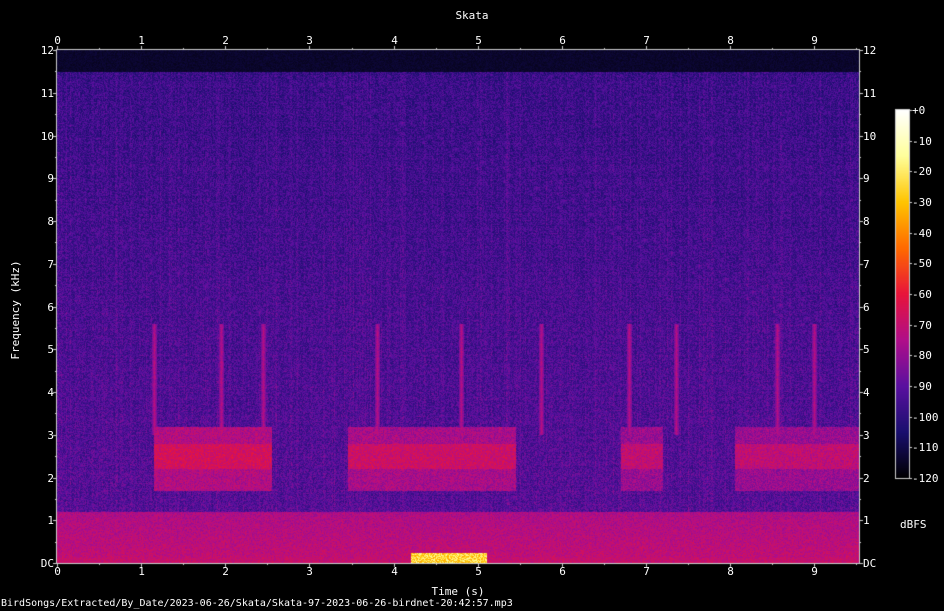 The image size is (944, 611). What do you see at coordinates (922, 171) in the screenshot?
I see `colorbar-tick-label: -20` at bounding box center [922, 171].